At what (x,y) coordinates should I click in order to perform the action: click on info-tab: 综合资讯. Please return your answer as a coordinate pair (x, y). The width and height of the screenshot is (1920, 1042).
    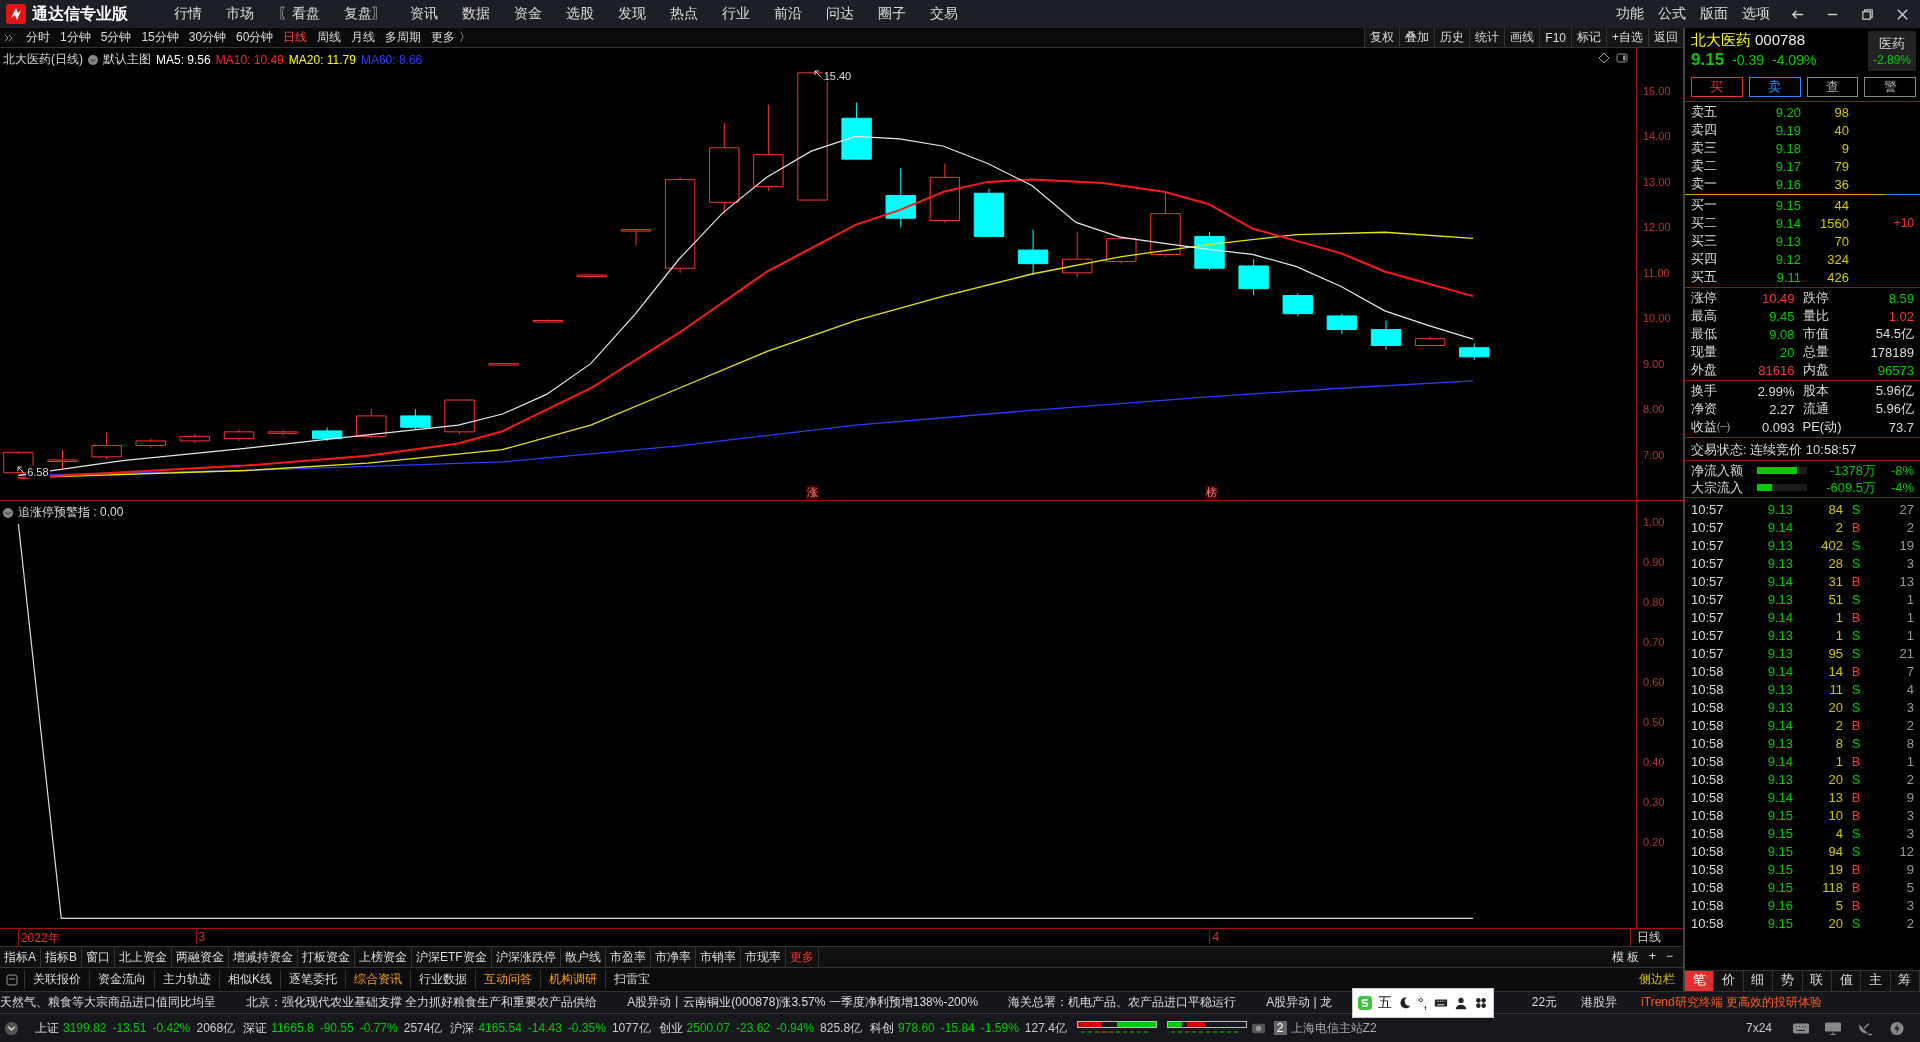
    Looking at the image, I should click on (377, 979).